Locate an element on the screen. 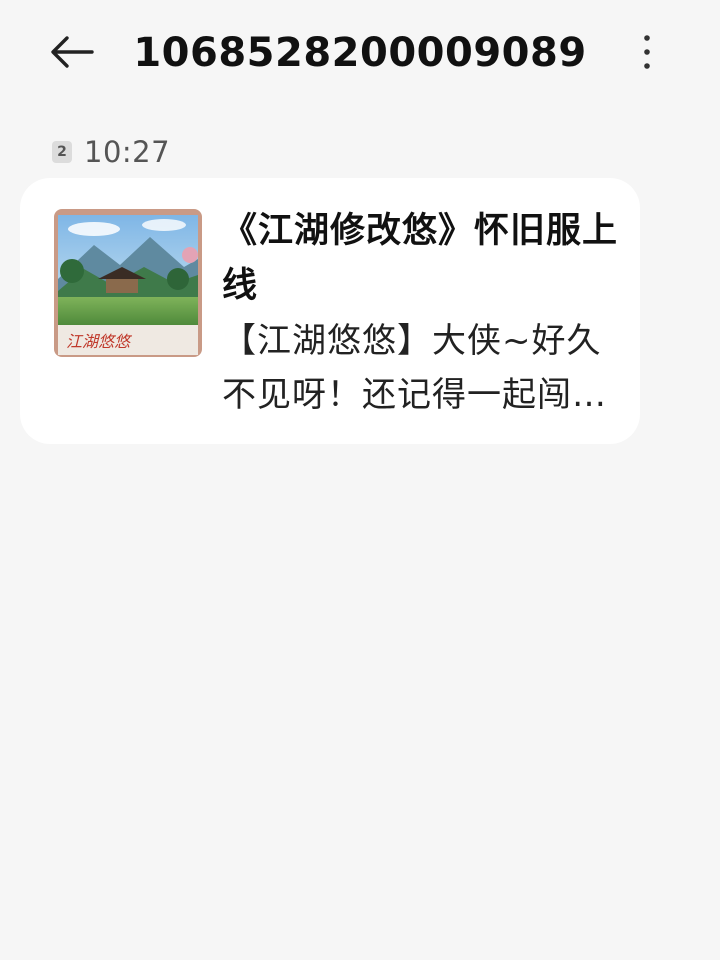 This screenshot has width=720, height=960. conversation-title: 1068528200009089 is located at coordinates (360, 53).